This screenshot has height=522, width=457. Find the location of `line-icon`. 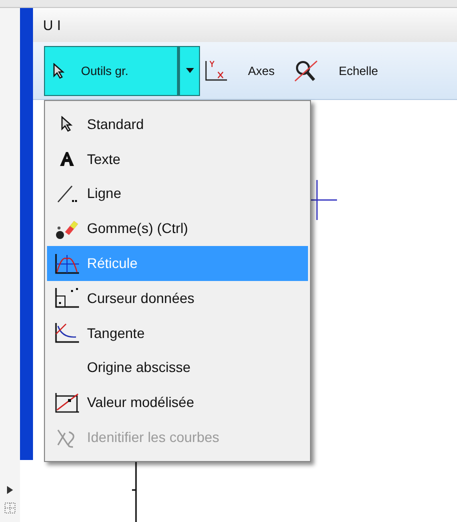

line-icon is located at coordinates (67, 194).